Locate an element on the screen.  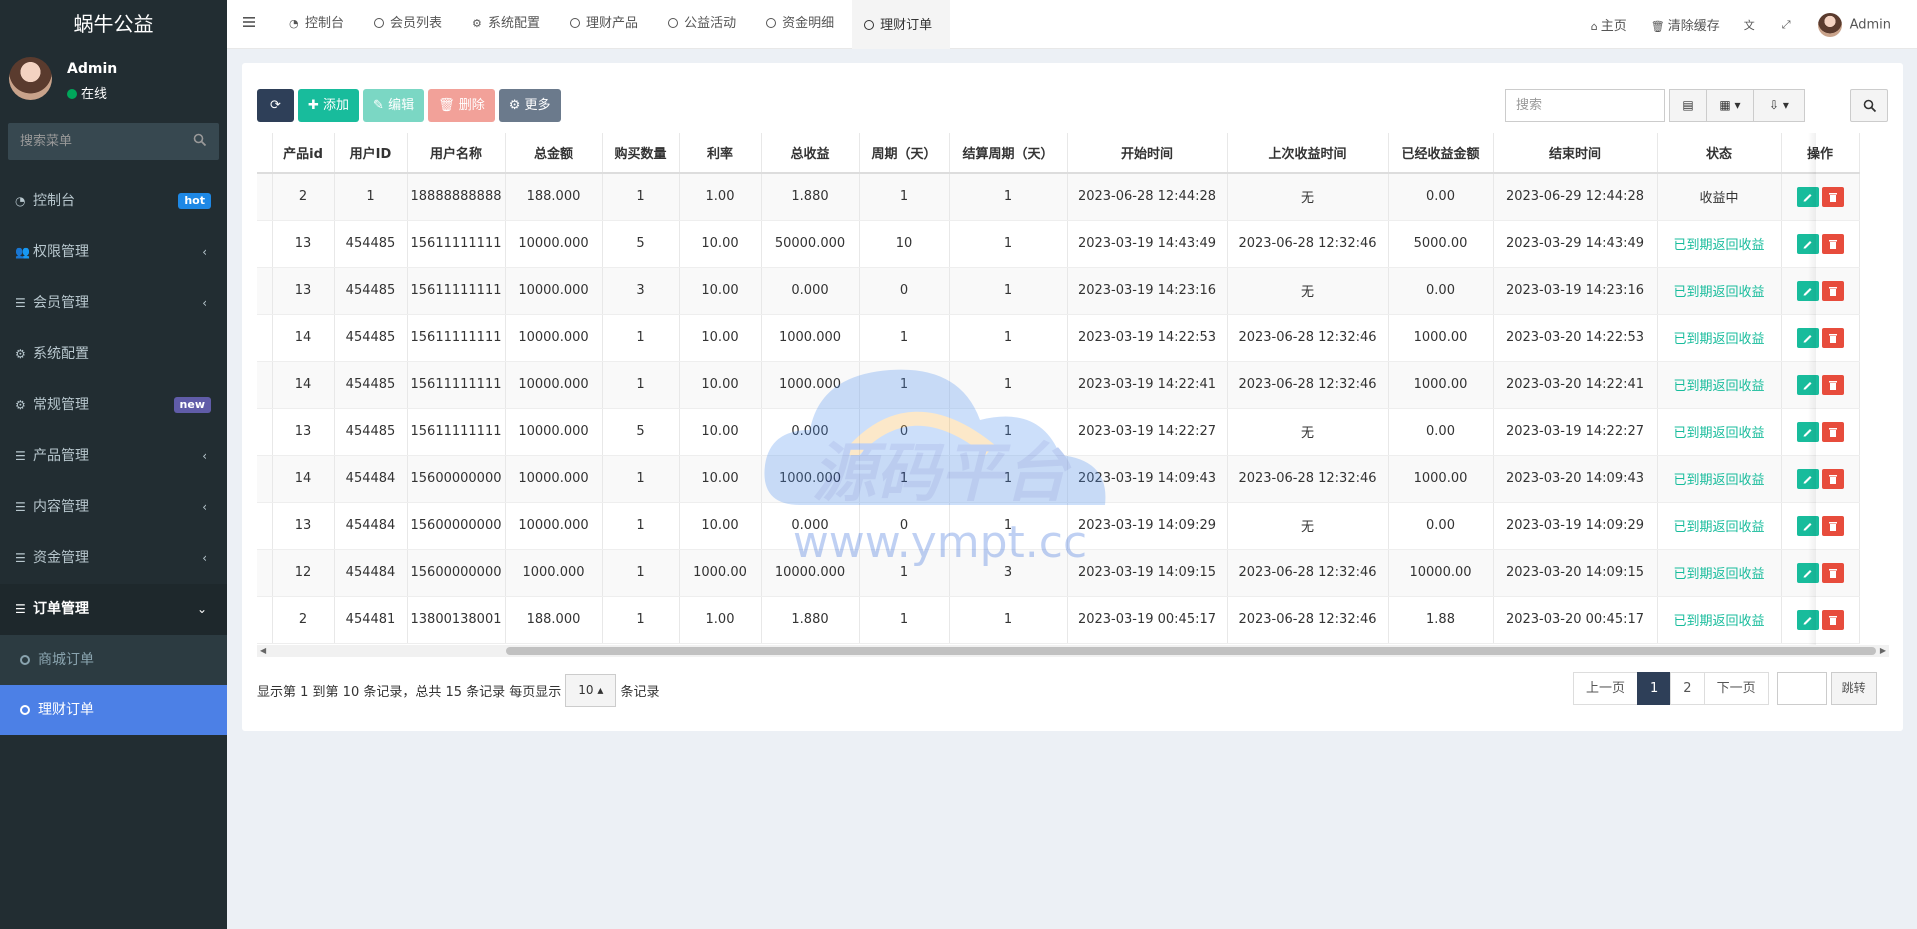
jump-button: 跳转 is located at coordinates (1853, 688).